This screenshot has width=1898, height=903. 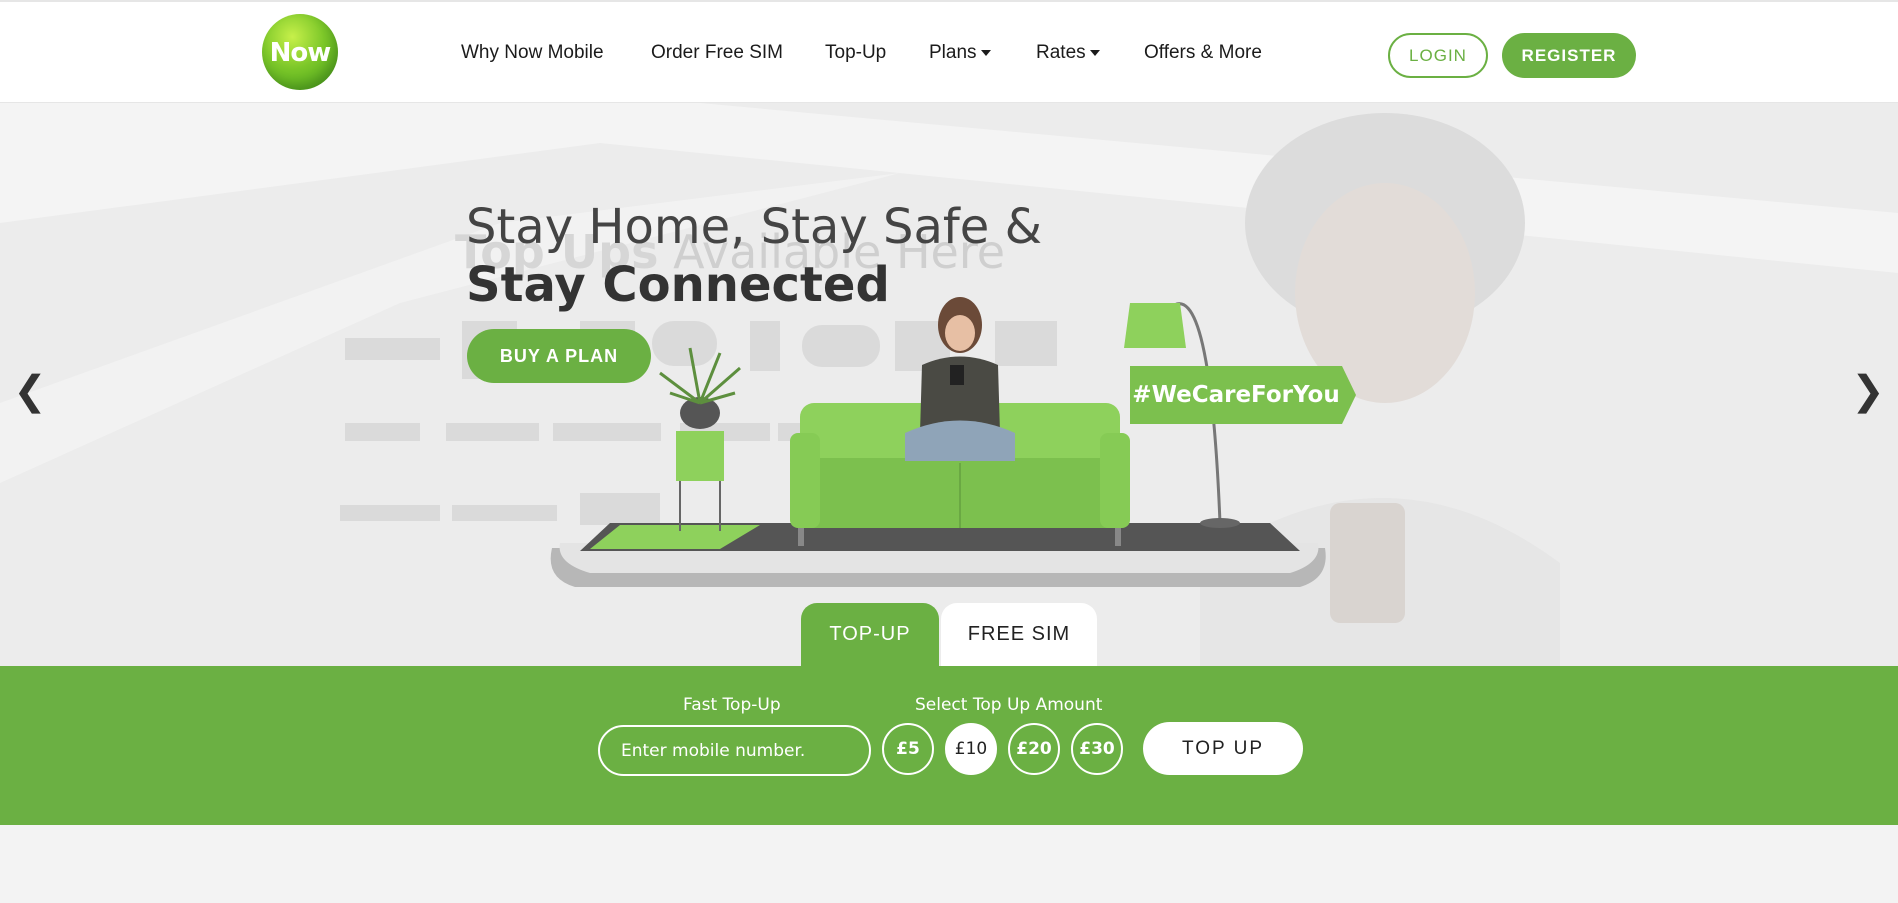 What do you see at coordinates (1438, 55) in the screenshot?
I see `login-button: LOGIN` at bounding box center [1438, 55].